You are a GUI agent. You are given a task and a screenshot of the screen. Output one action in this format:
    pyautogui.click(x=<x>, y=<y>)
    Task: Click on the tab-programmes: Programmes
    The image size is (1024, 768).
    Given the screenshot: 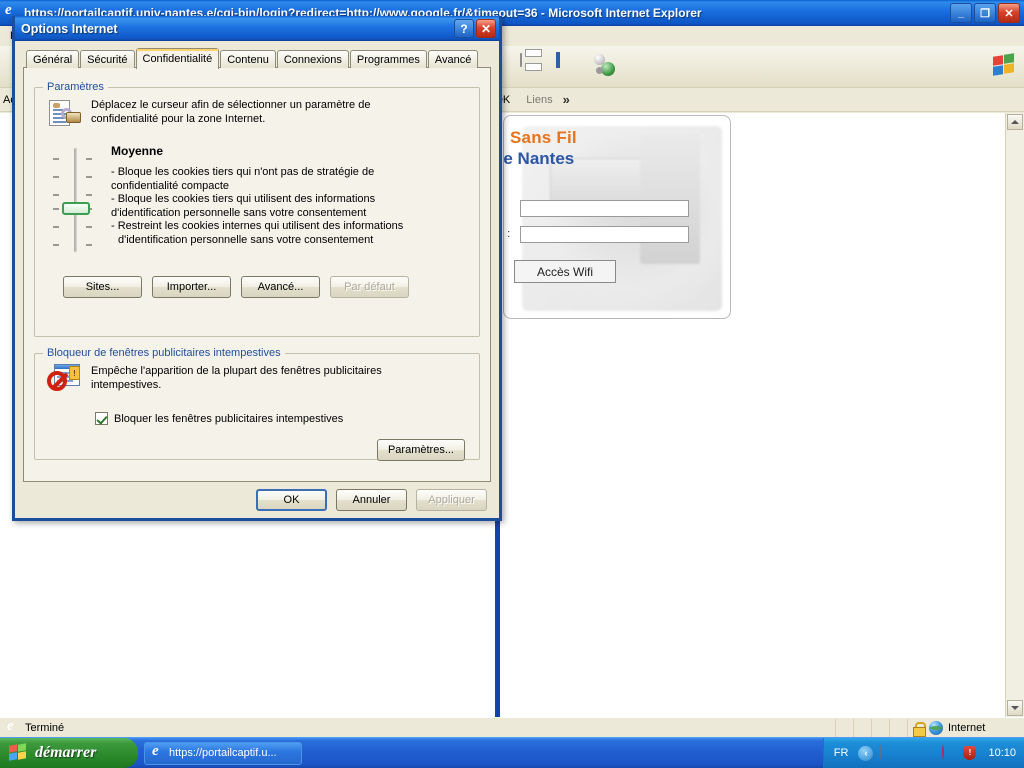 What is the action you would take?
    pyautogui.click(x=388, y=59)
    